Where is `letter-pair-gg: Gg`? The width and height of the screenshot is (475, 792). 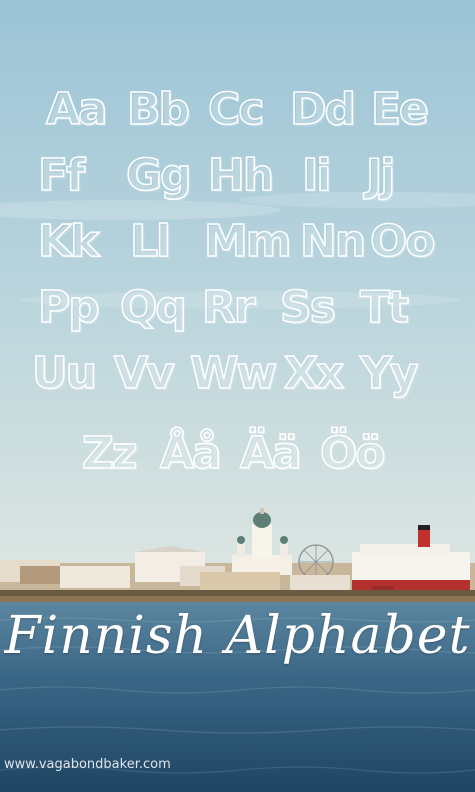 letter-pair-gg: Gg is located at coordinates (158, 175).